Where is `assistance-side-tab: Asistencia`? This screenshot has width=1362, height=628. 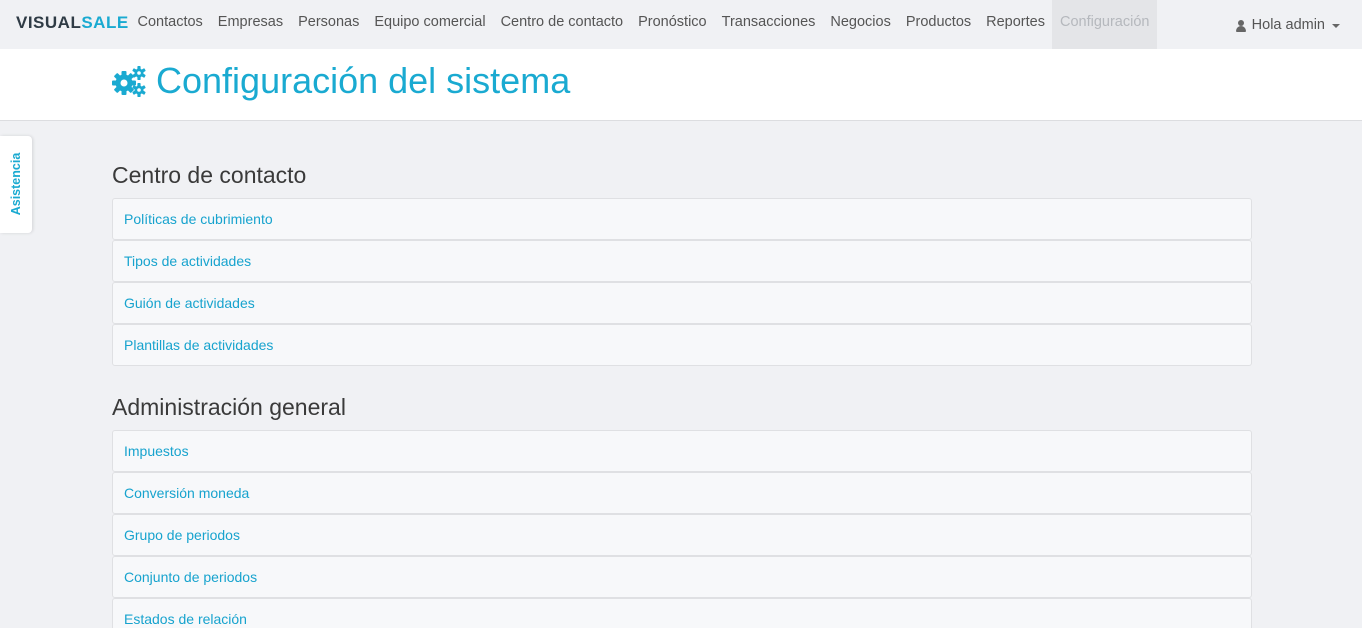 assistance-side-tab: Asistencia is located at coordinates (16, 184).